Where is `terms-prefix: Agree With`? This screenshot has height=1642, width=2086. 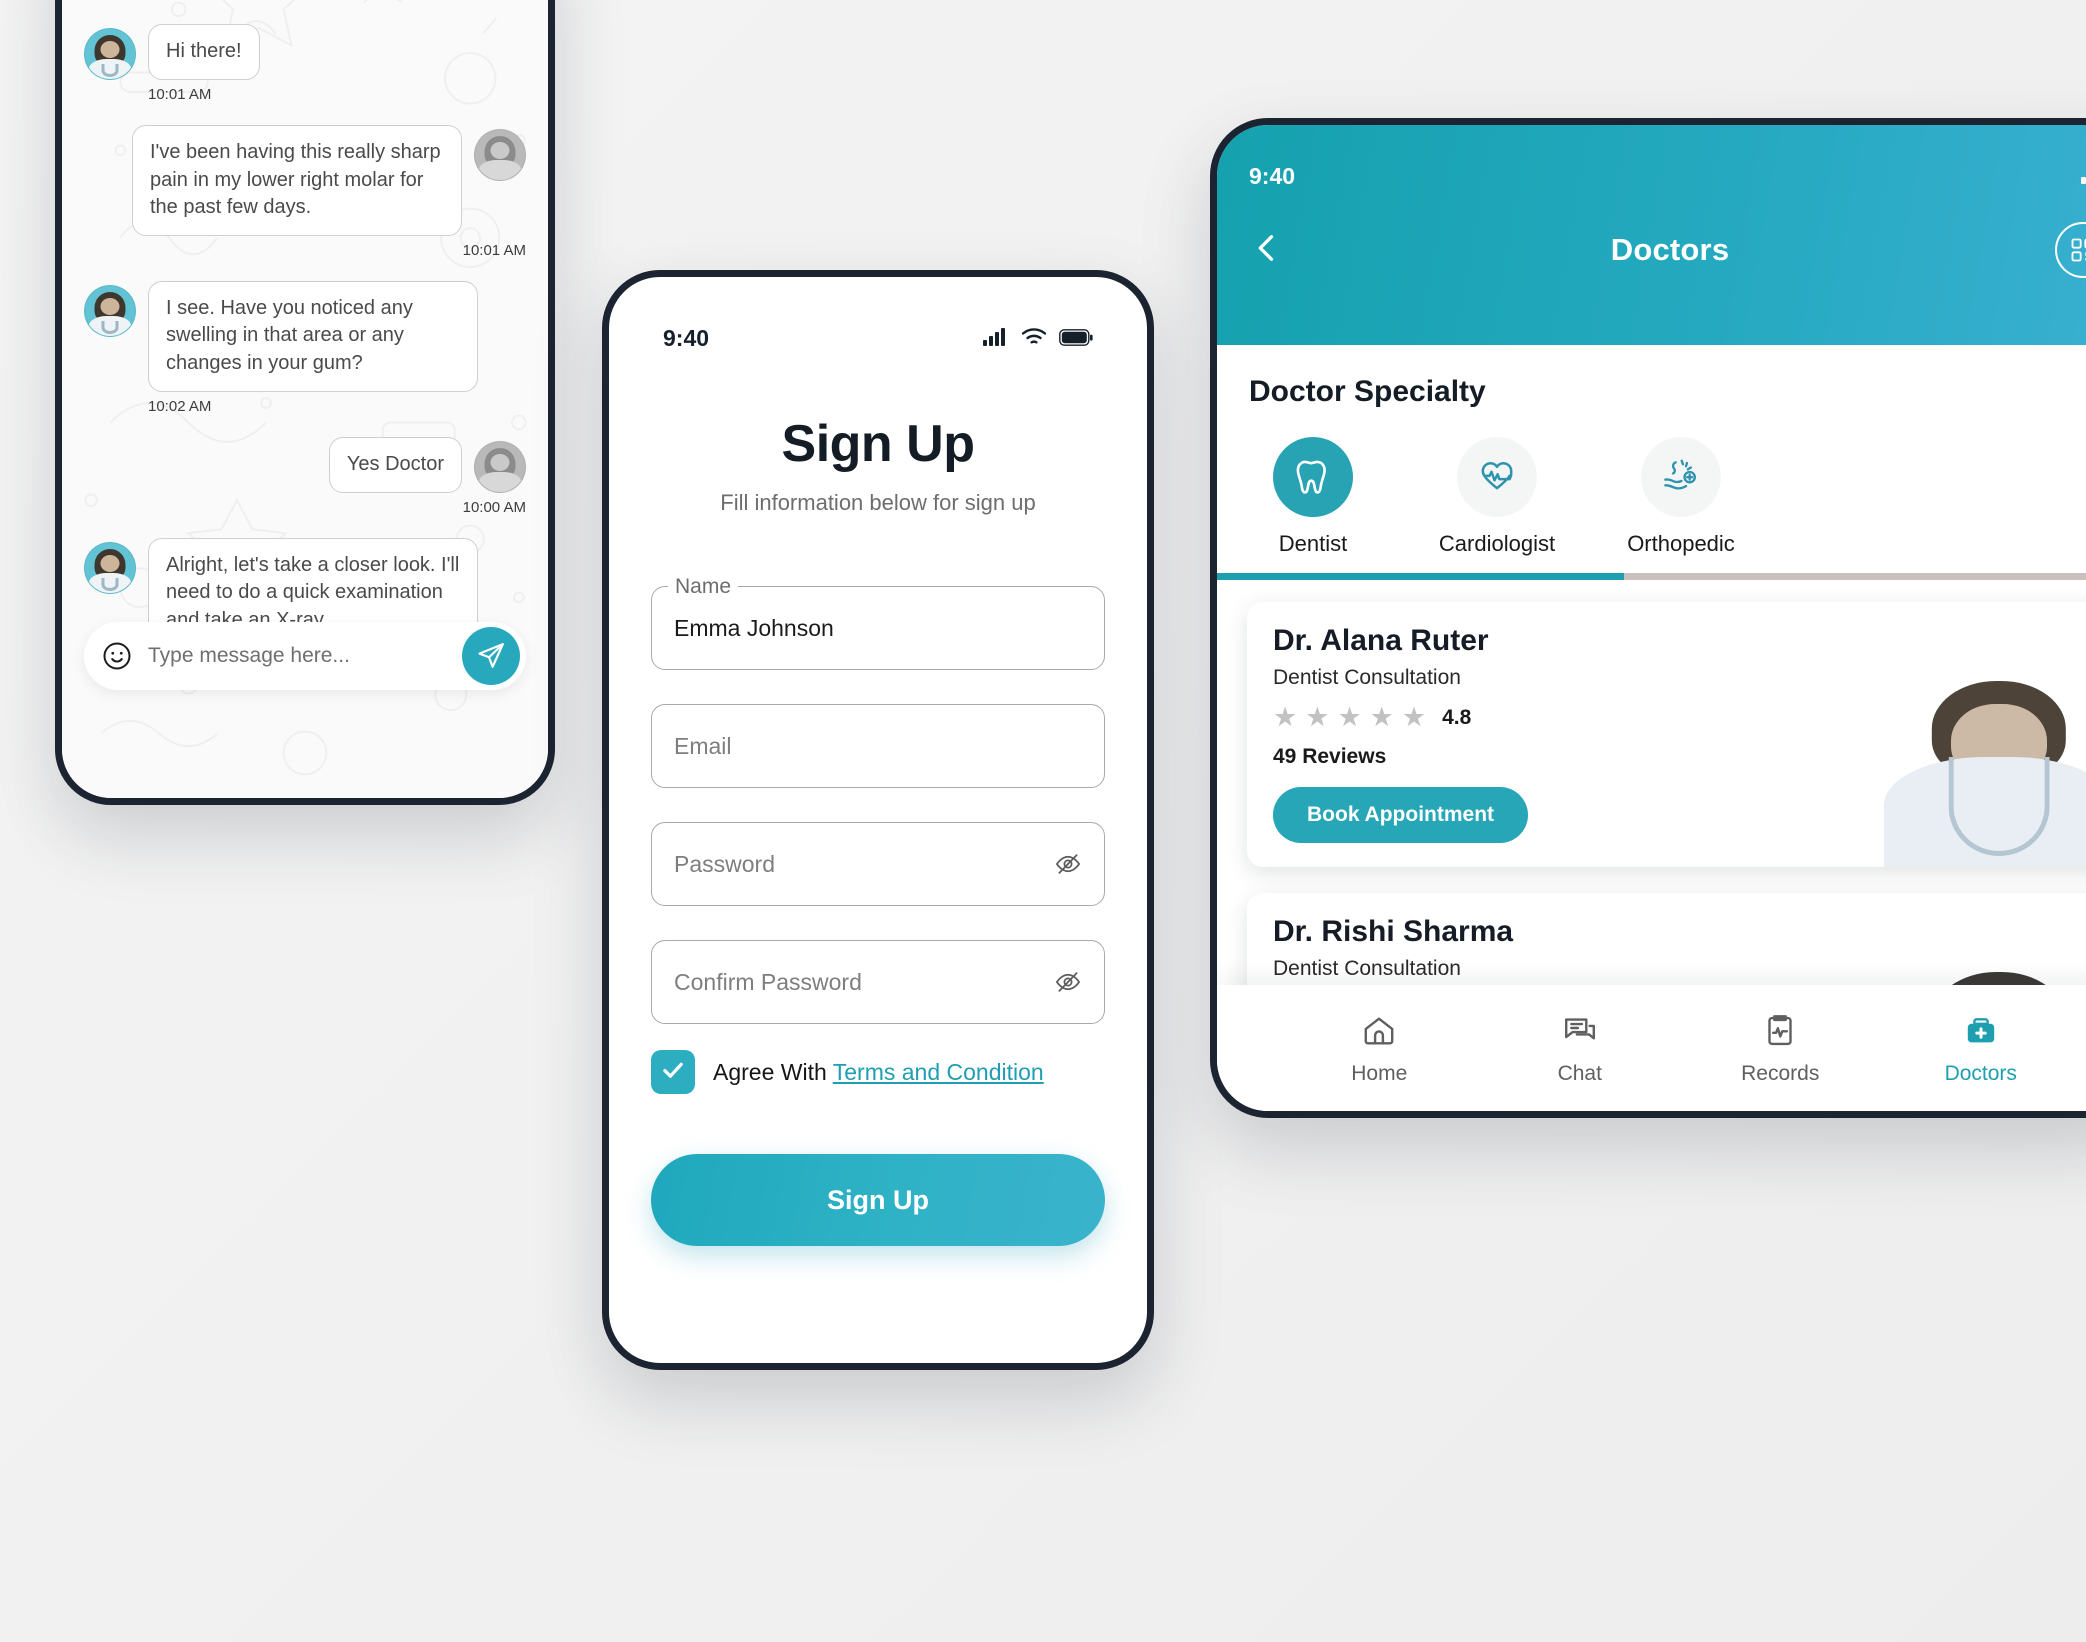
terms-prefix: Agree With is located at coordinates (773, 1071).